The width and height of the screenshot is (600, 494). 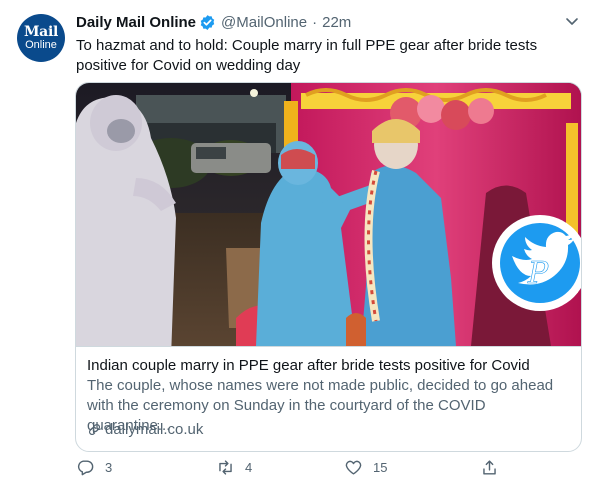 What do you see at coordinates (136, 22) in the screenshot?
I see `display-name: Daily Mail Online` at bounding box center [136, 22].